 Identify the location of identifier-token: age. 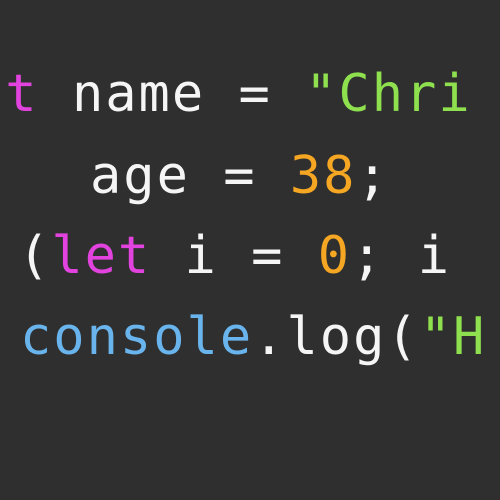
(140, 176).